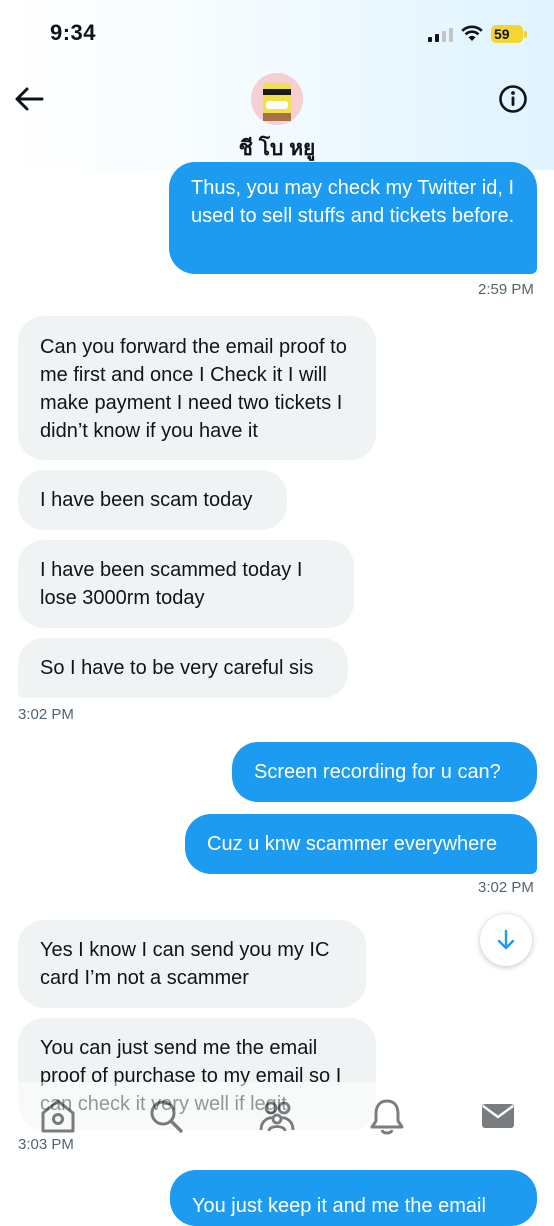 The width and height of the screenshot is (554, 1226). Describe the element at coordinates (498, 1116) in the screenshot. I see `messages-icon` at that location.